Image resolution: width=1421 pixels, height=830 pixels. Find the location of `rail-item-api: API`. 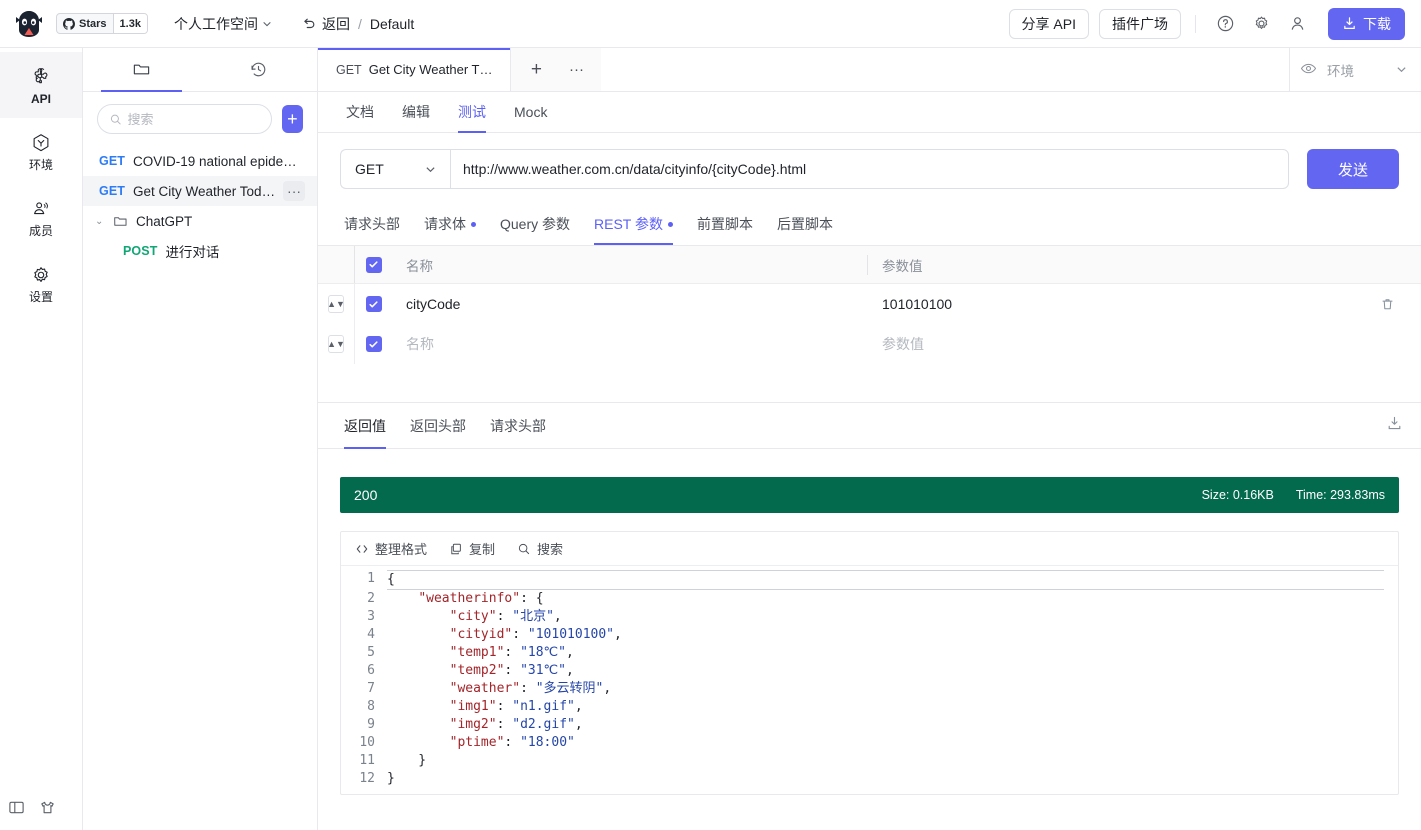

rail-item-api: API is located at coordinates (41, 85).